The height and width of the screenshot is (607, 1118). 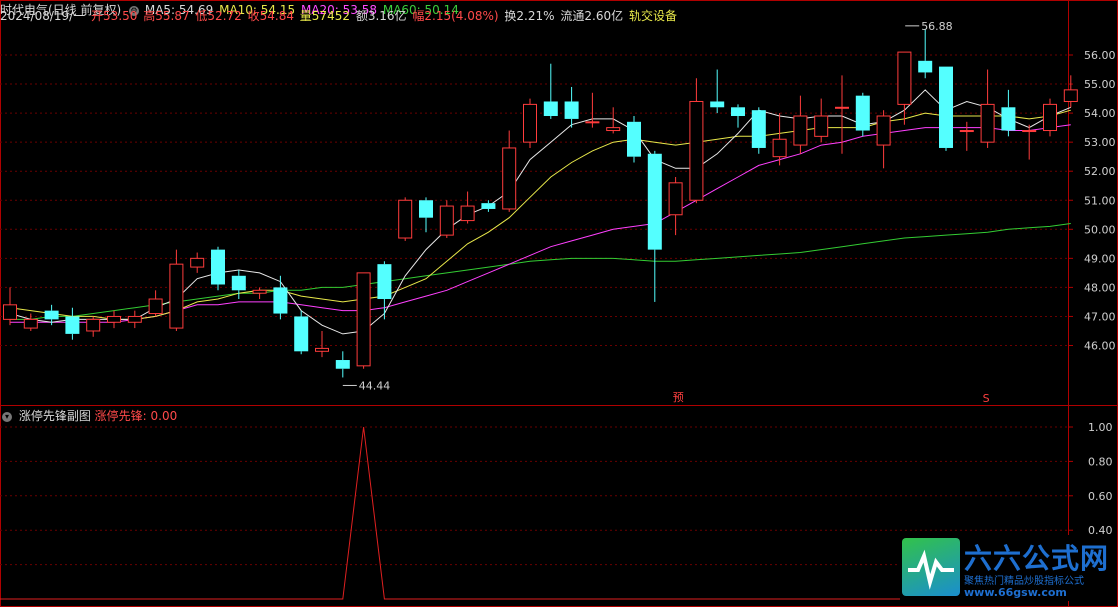 What do you see at coordinates (136, 416) in the screenshot?
I see `indicator-value: 涨停先锋: 0.00` at bounding box center [136, 416].